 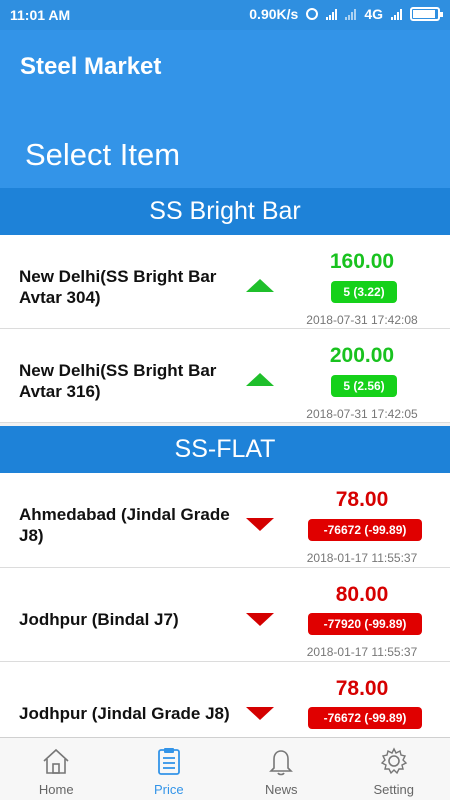 What do you see at coordinates (362, 320) in the screenshot?
I see `item-timestamp: 2018-07-31 17:42:08` at bounding box center [362, 320].